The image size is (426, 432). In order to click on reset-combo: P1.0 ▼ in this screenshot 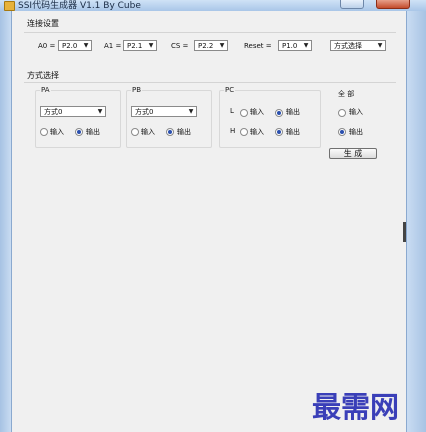, I will do `click(295, 45)`.